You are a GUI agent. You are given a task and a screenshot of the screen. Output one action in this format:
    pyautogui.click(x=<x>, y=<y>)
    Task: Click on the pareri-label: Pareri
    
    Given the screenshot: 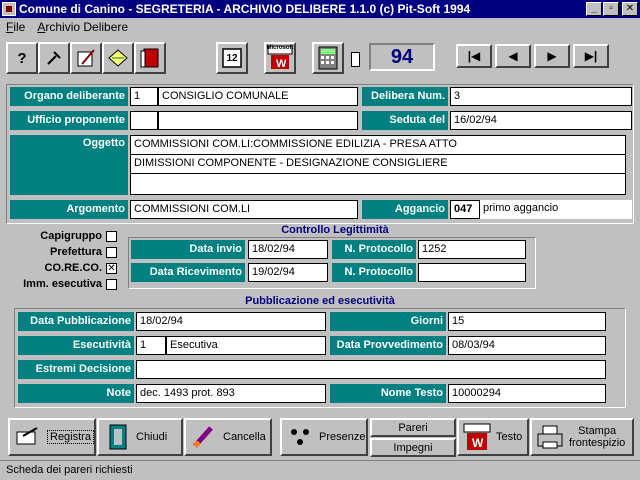 What is the action you would take?
    pyautogui.click(x=413, y=427)
    